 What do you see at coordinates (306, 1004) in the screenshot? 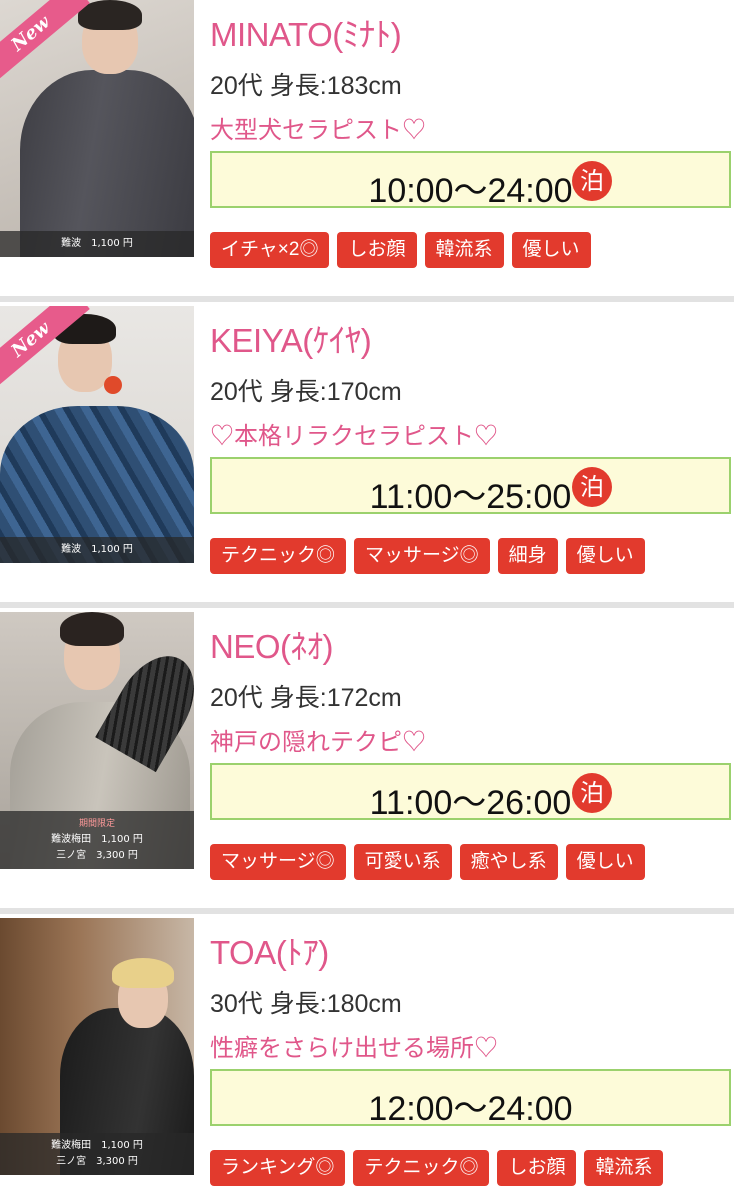
I see `therapist-info: 30代 身長:180cm` at bounding box center [306, 1004].